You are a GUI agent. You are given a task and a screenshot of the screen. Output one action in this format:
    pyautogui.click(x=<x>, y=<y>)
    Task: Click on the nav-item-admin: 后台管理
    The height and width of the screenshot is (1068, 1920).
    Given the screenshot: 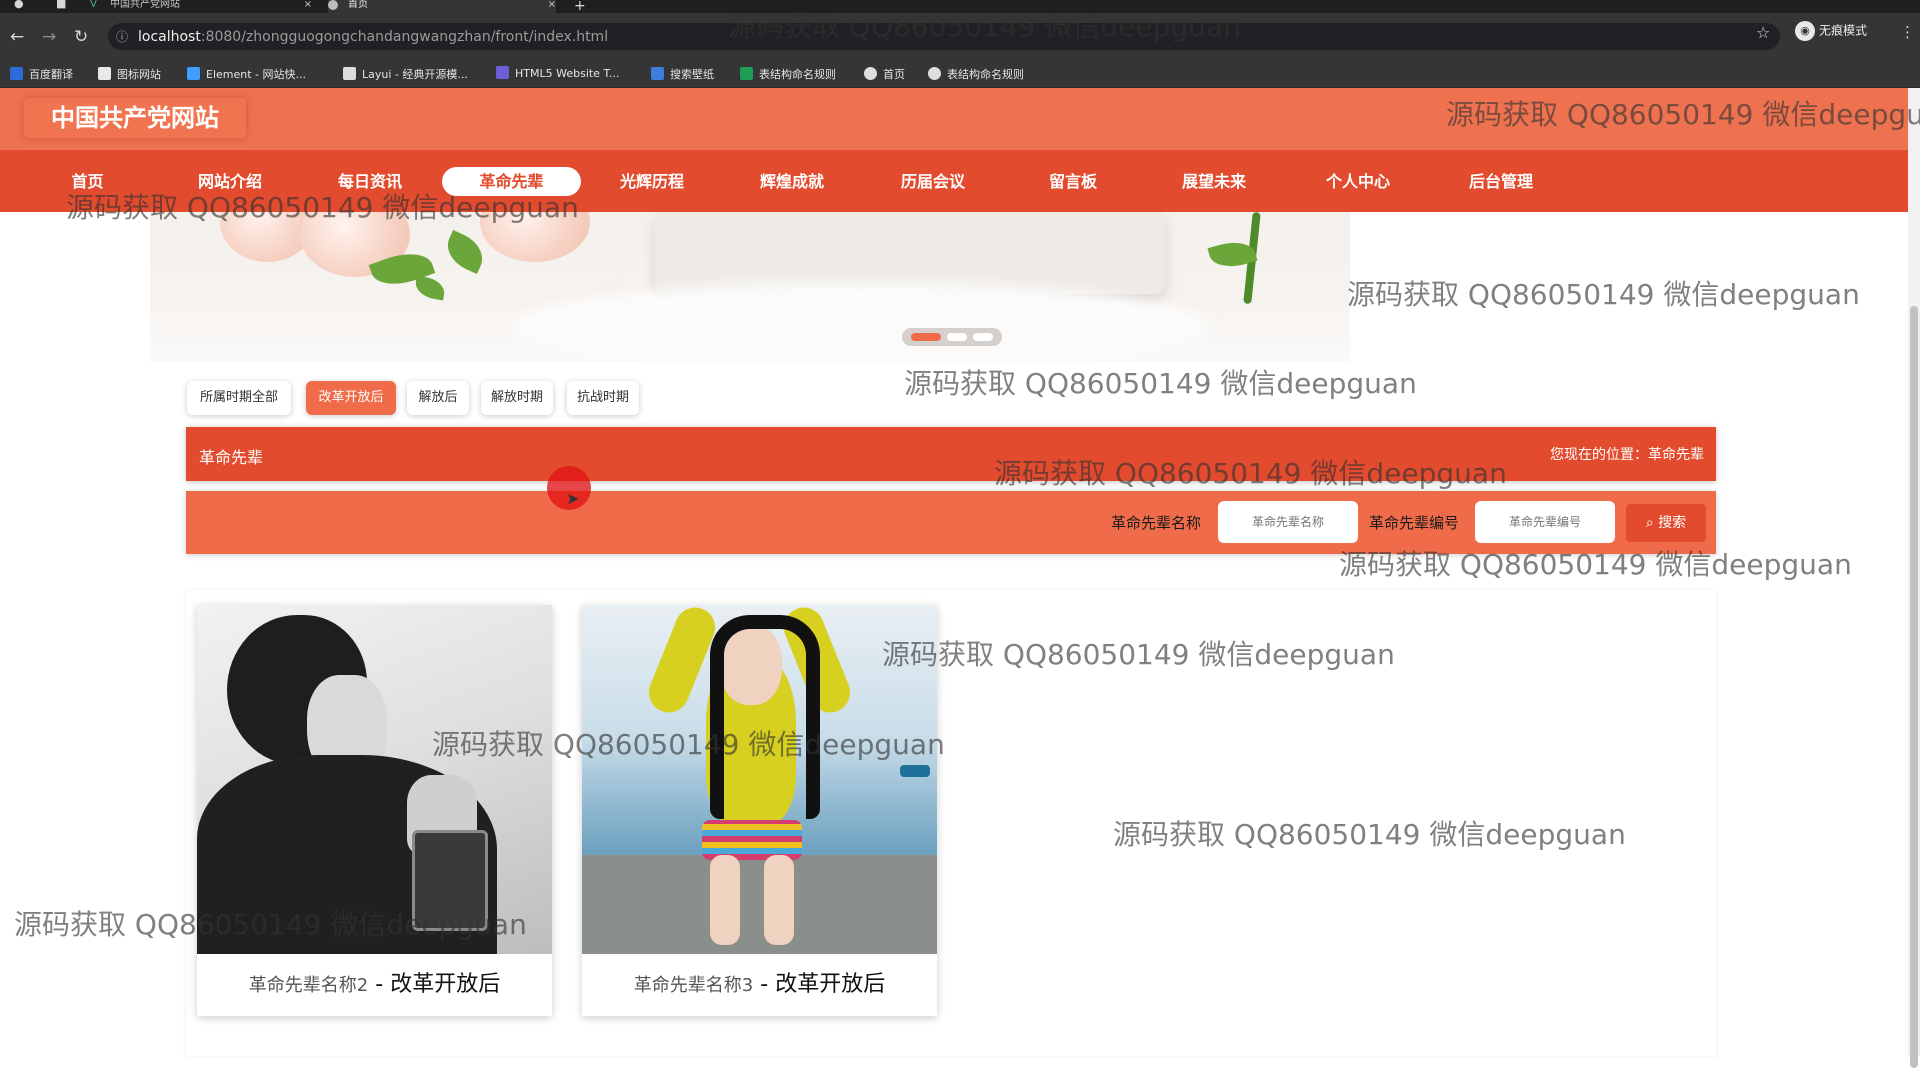 What is the action you would take?
    pyautogui.click(x=1501, y=181)
    